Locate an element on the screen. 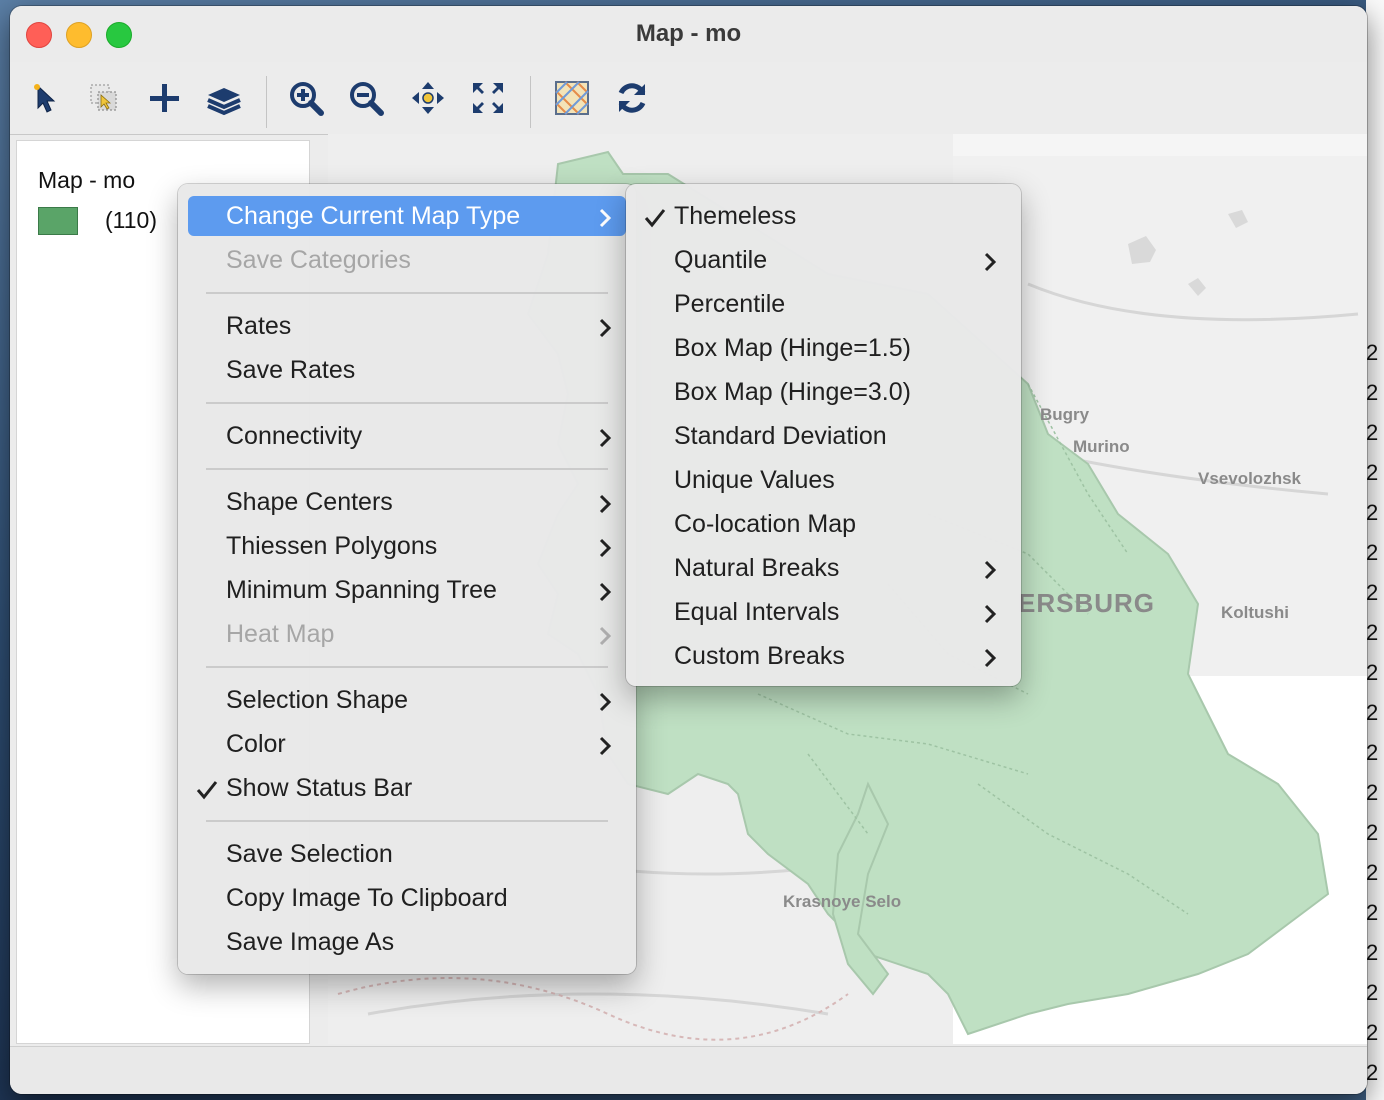 The image size is (1384, 1100). zoom-out-icon is located at coordinates (366, 98).